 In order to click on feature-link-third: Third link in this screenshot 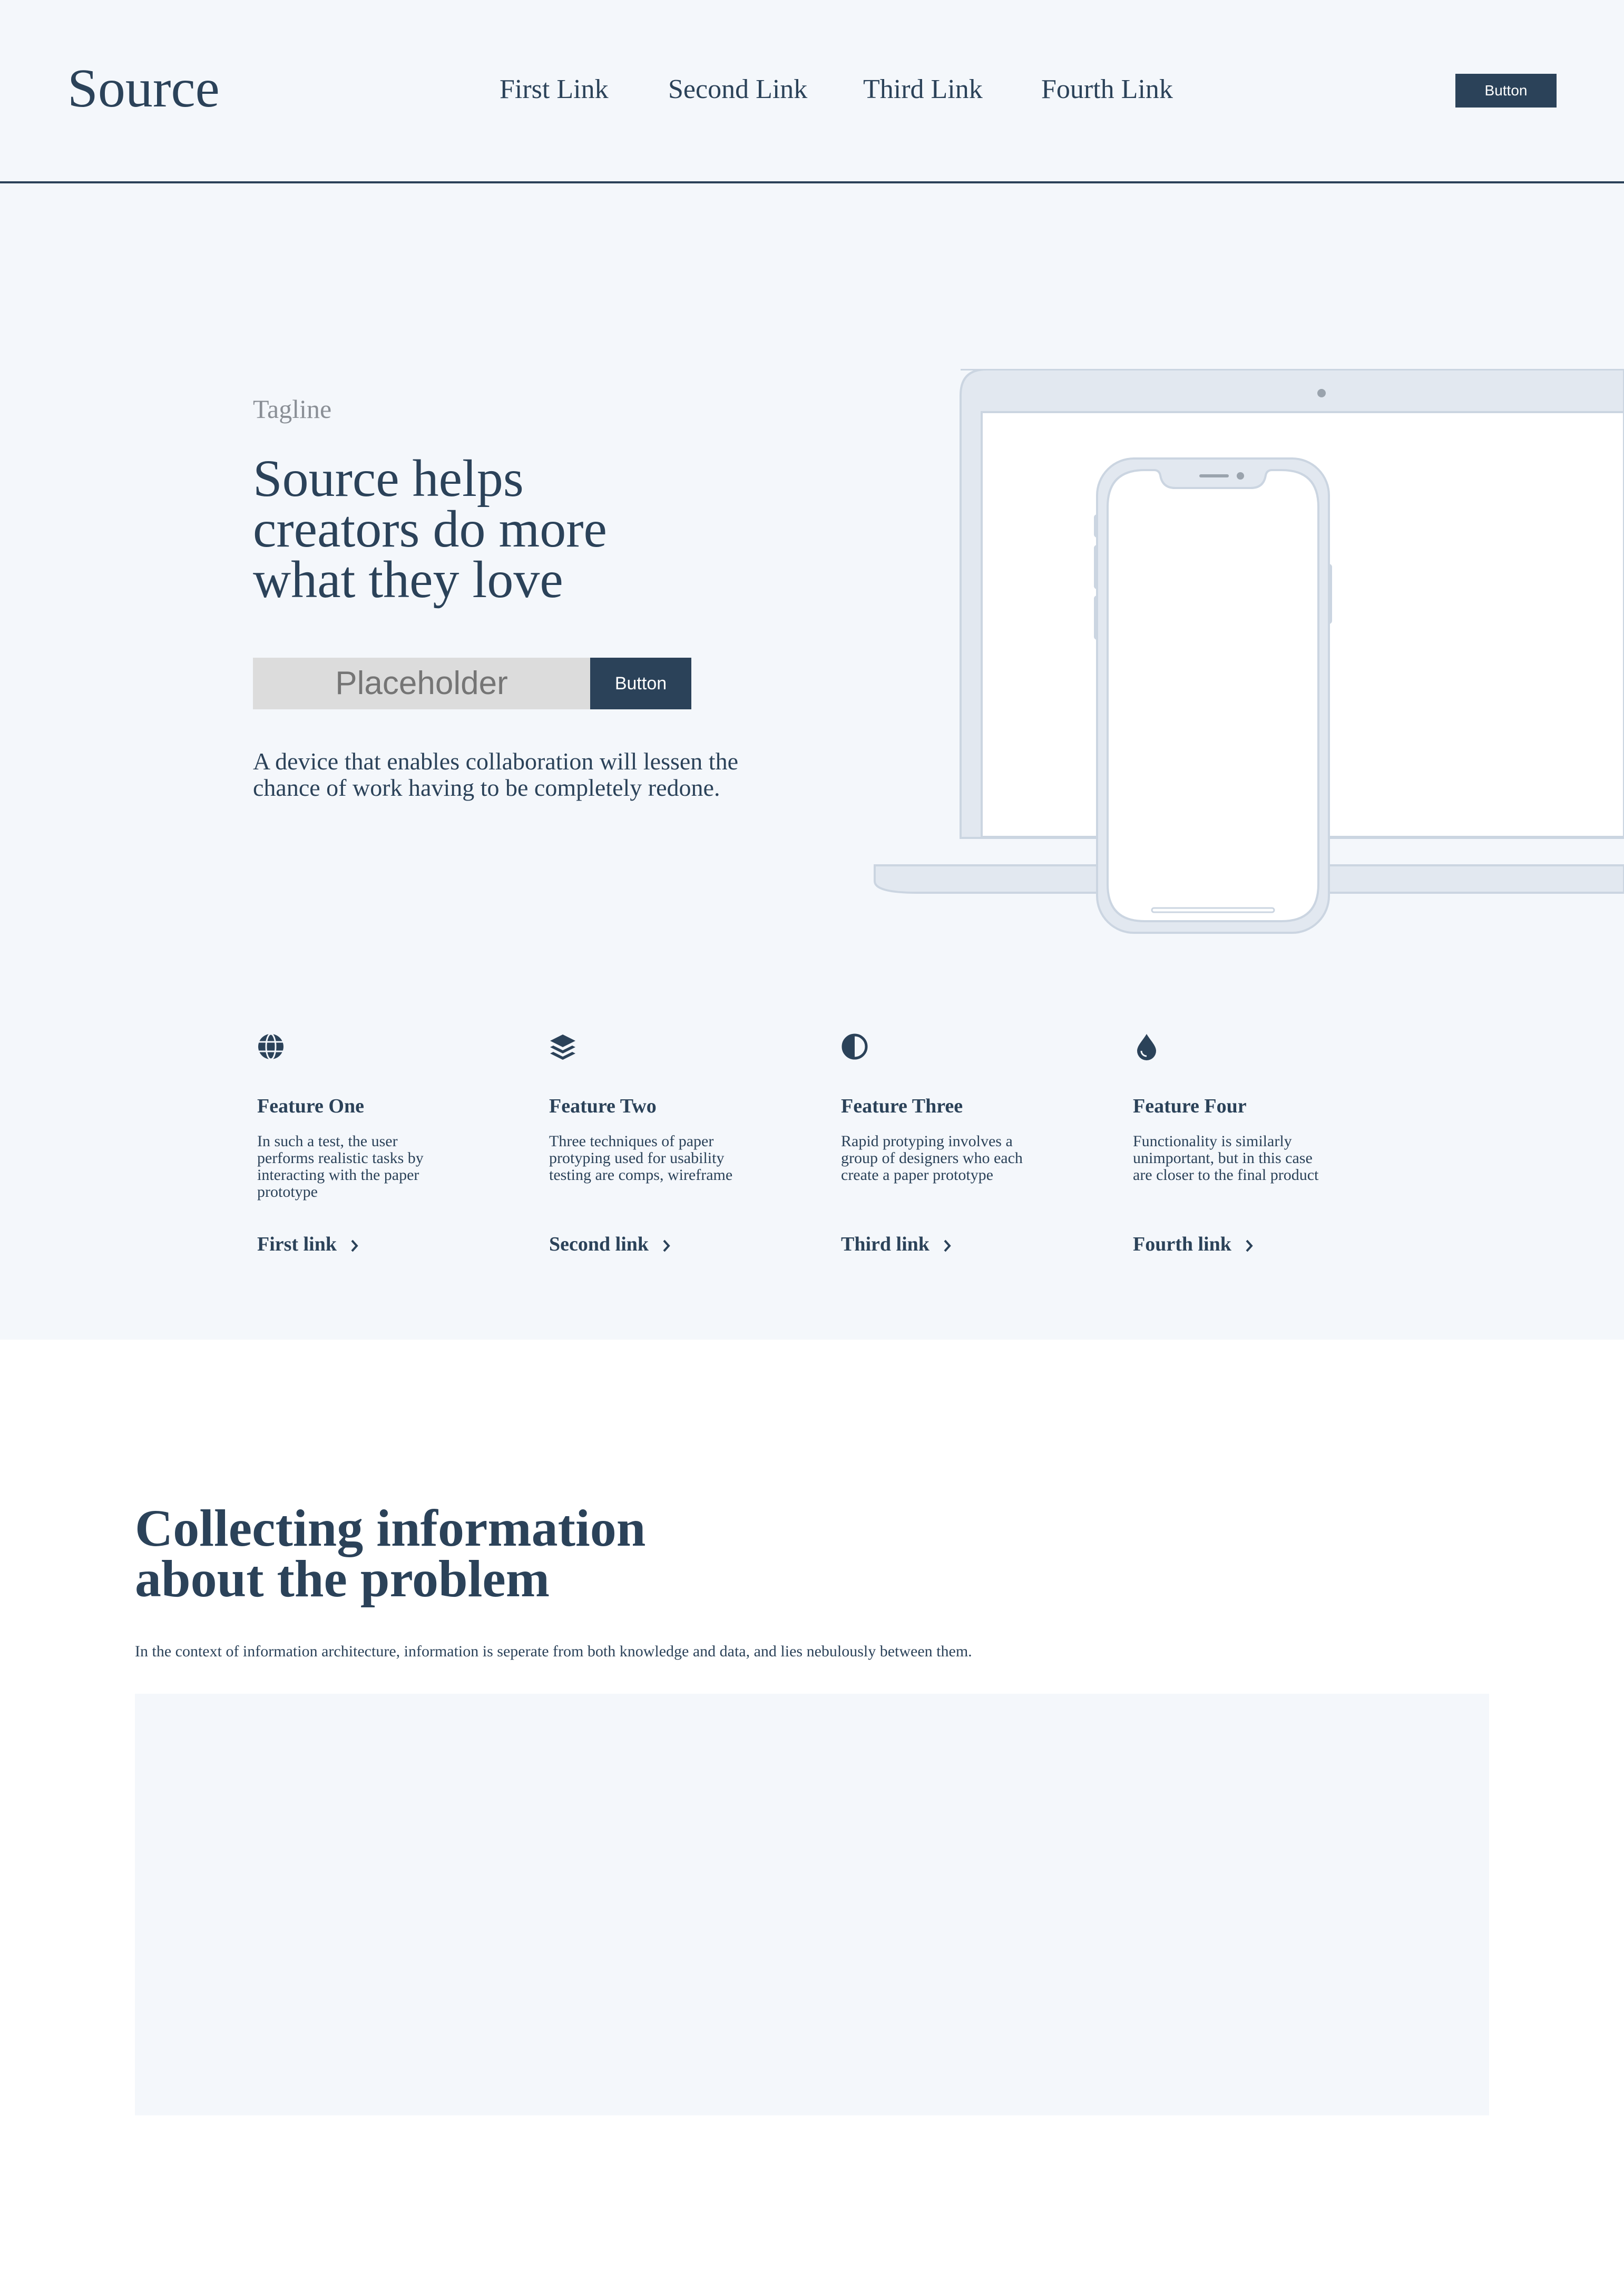, I will do `click(896, 1244)`.